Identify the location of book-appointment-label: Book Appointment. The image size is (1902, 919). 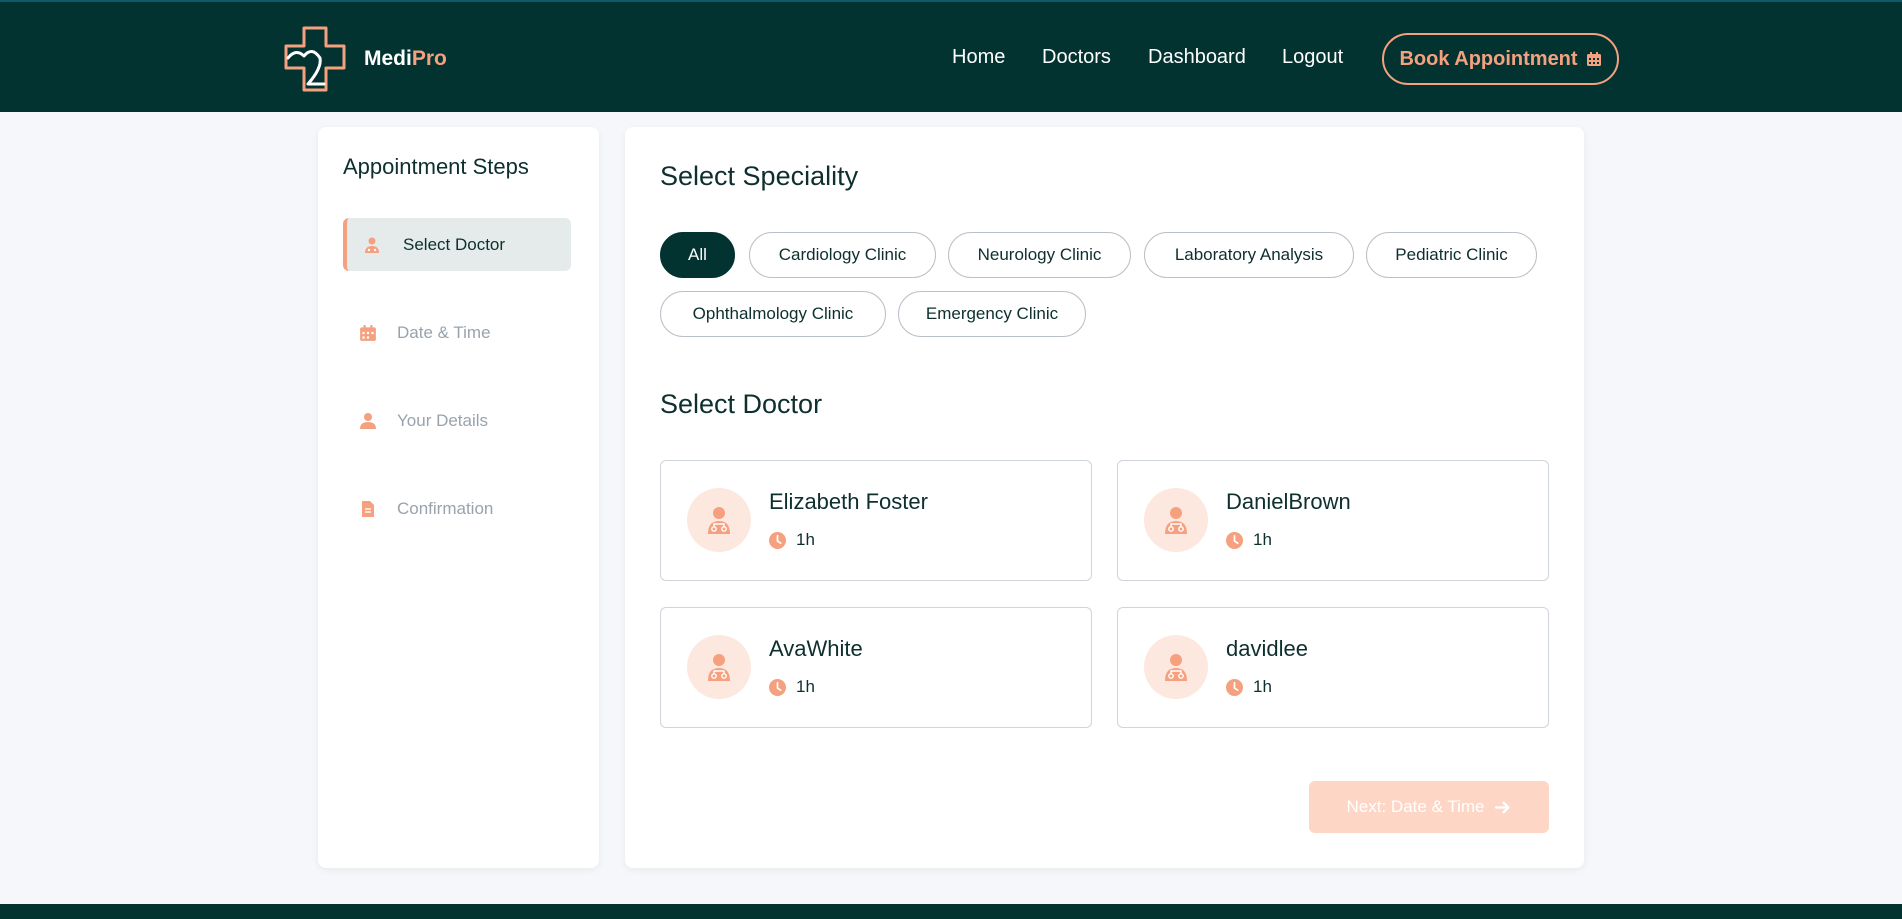
(1488, 58).